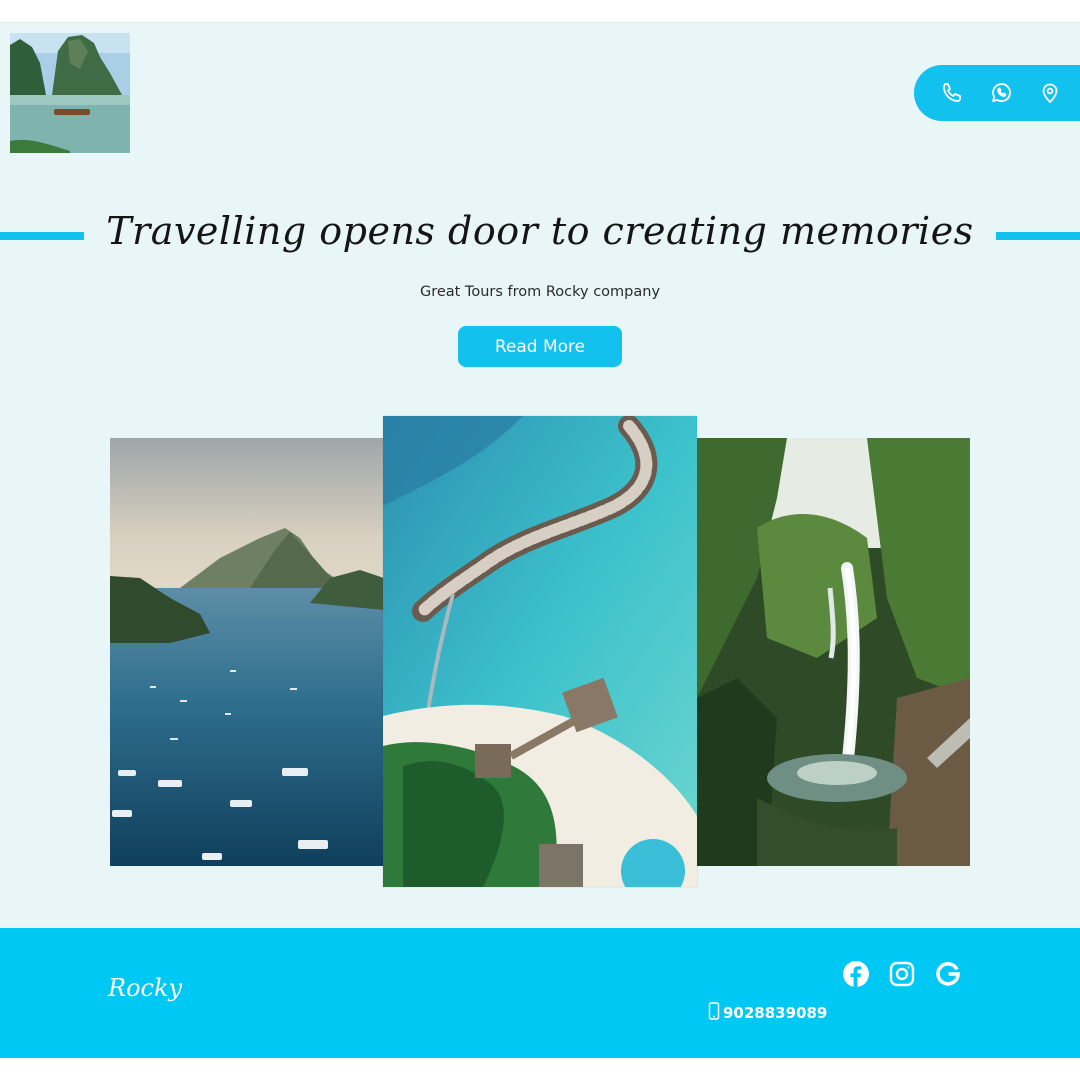  Describe the element at coordinates (540, 292) in the screenshot. I see `hero-subtitle: Great Tours from Rocky company` at that location.